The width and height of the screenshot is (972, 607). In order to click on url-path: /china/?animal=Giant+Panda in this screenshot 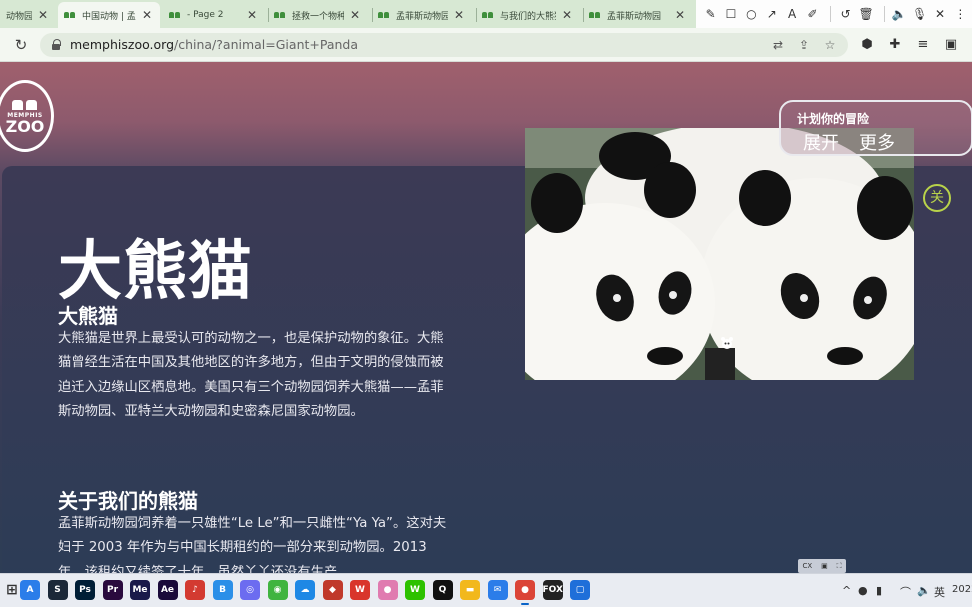, I will do `click(266, 44)`.